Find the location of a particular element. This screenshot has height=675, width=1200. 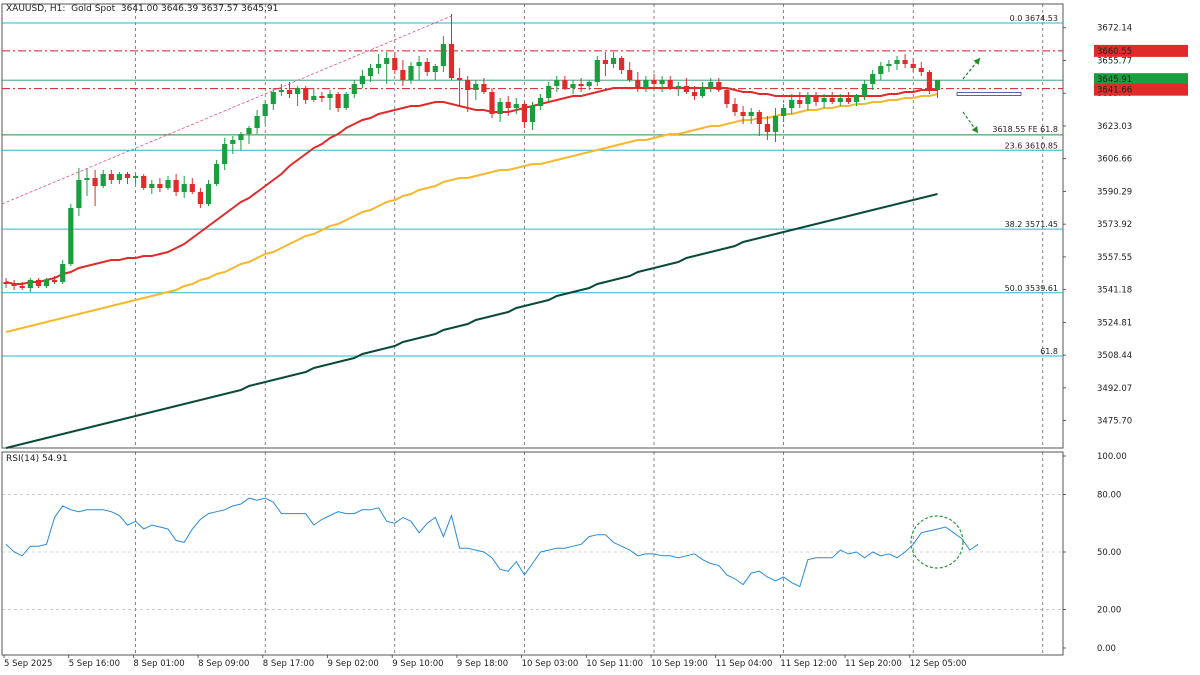

x-tick-label: 5 Sep 16:00 is located at coordinates (94, 664).